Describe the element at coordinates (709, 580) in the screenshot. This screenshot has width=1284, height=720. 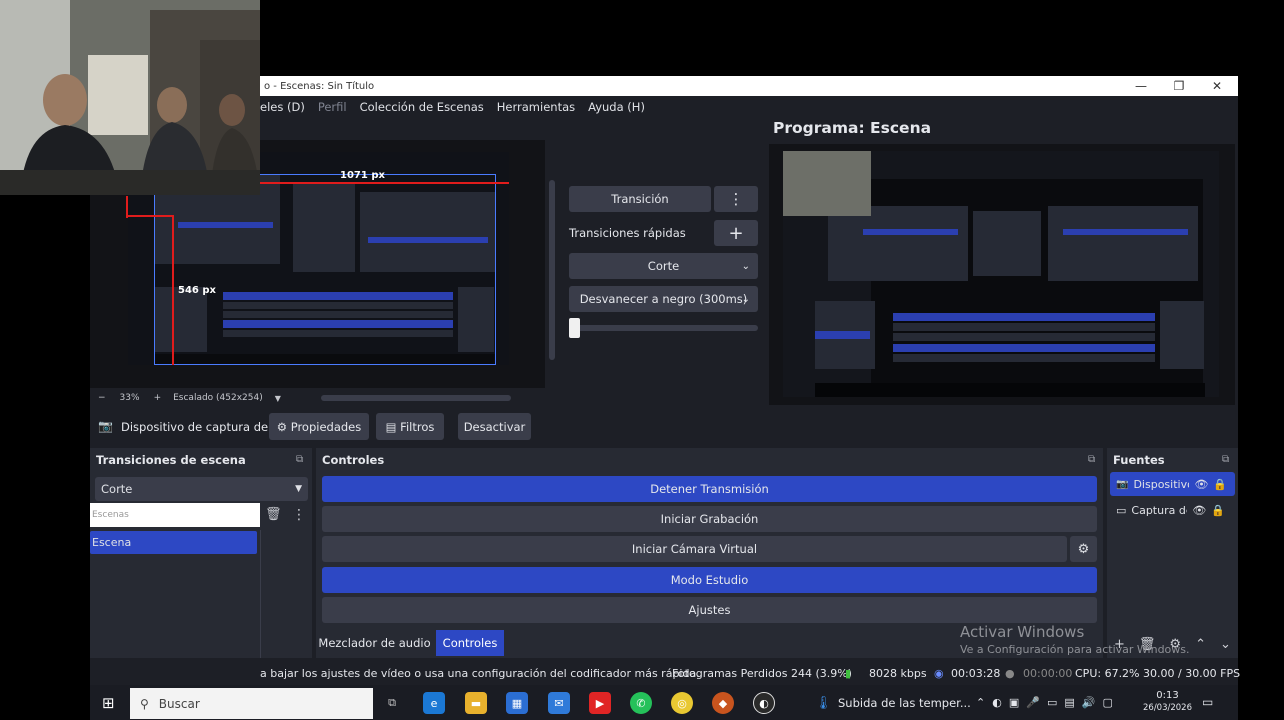
I see `studio-mode-button: Modo Estudio` at that location.